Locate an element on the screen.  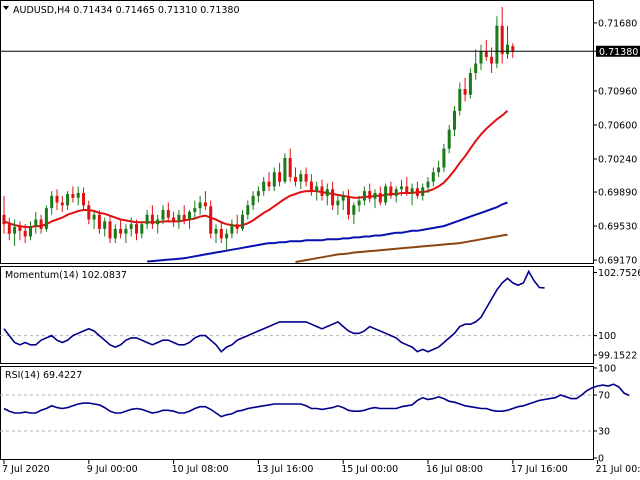
collapse-triangle-icon is located at coordinates (6, 8).